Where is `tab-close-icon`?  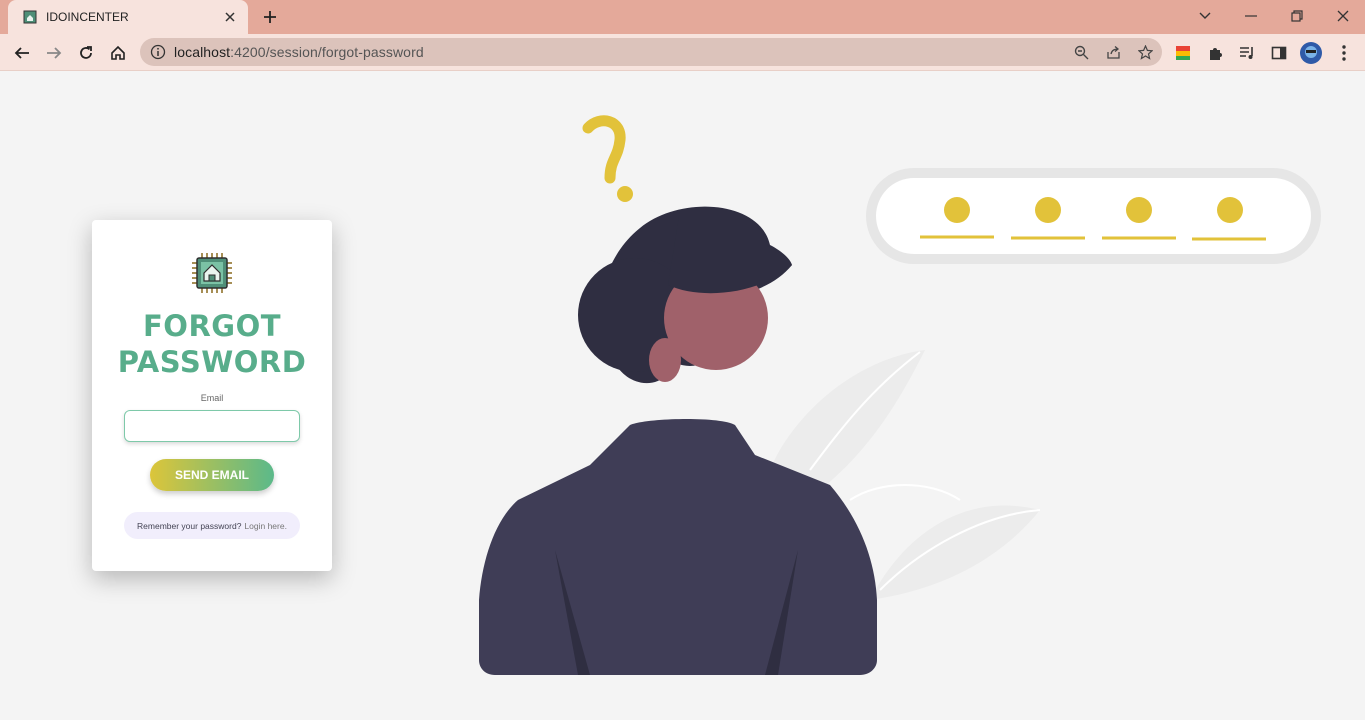 tab-close-icon is located at coordinates (230, 17).